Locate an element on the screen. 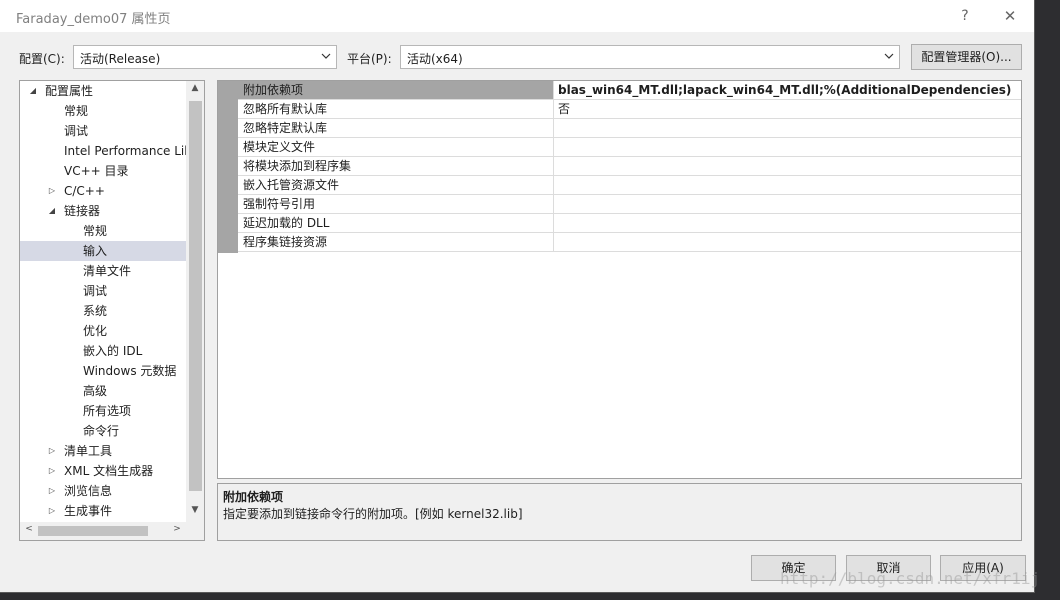 The height and width of the screenshot is (600, 1060). tree-item: ▷ 生成事件 is located at coordinates (103, 511).